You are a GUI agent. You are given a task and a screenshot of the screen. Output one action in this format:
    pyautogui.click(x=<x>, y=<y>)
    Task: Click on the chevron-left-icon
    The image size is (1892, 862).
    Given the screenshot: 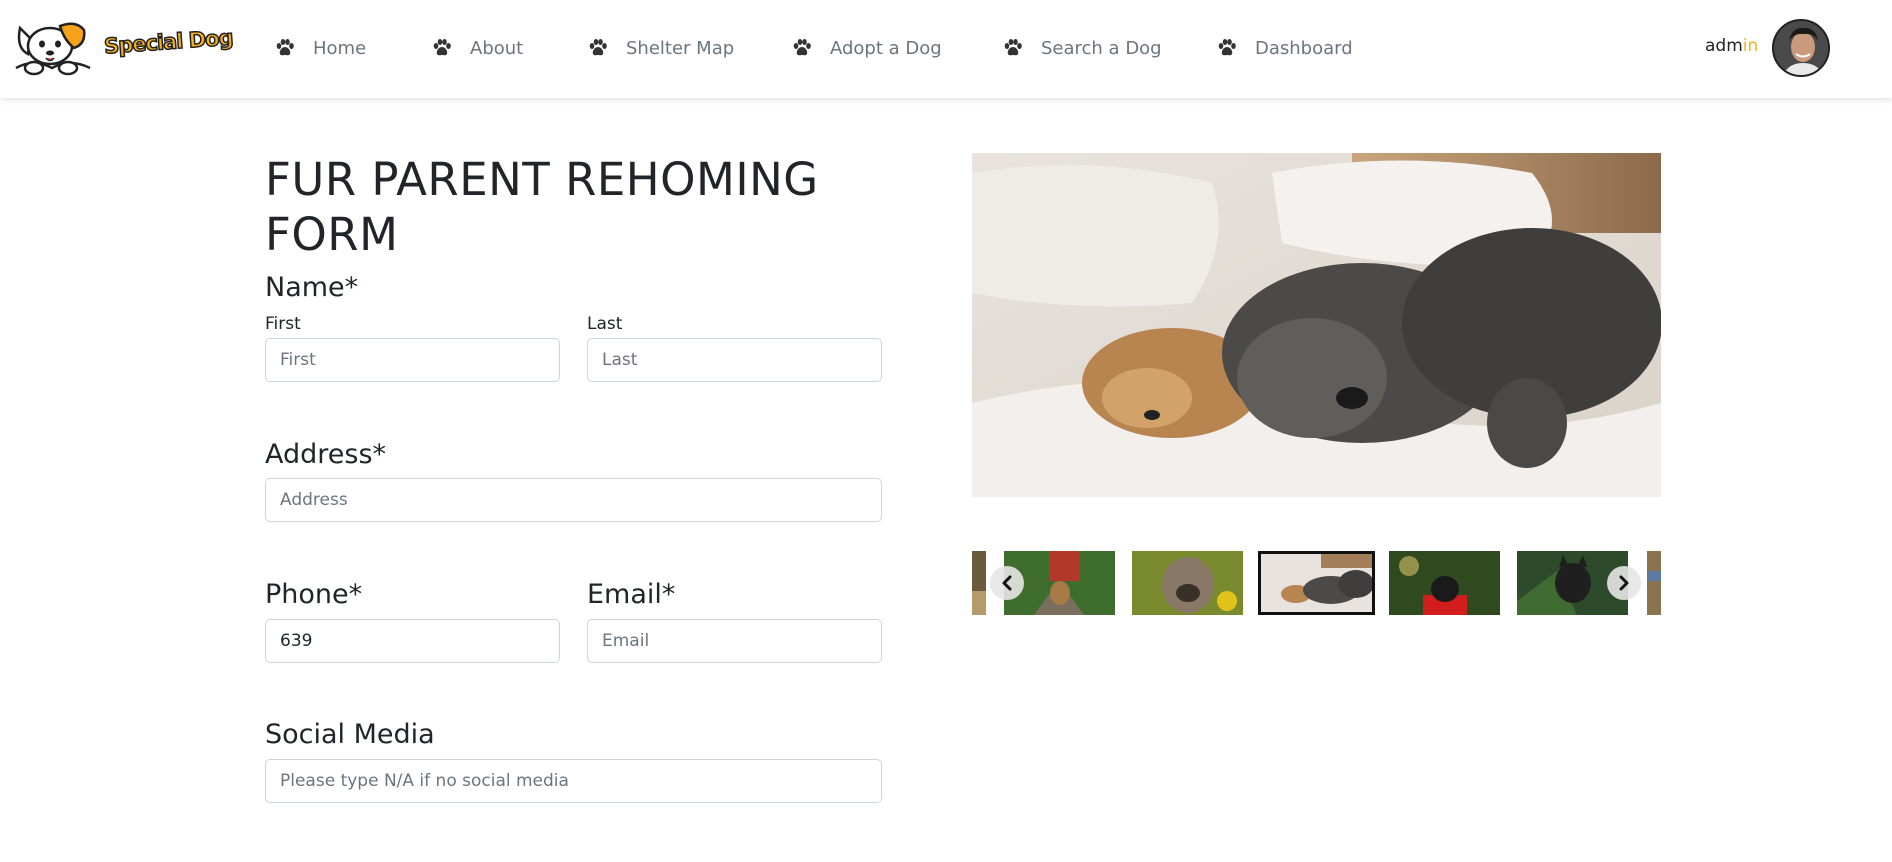 What is the action you would take?
    pyautogui.click(x=1007, y=583)
    